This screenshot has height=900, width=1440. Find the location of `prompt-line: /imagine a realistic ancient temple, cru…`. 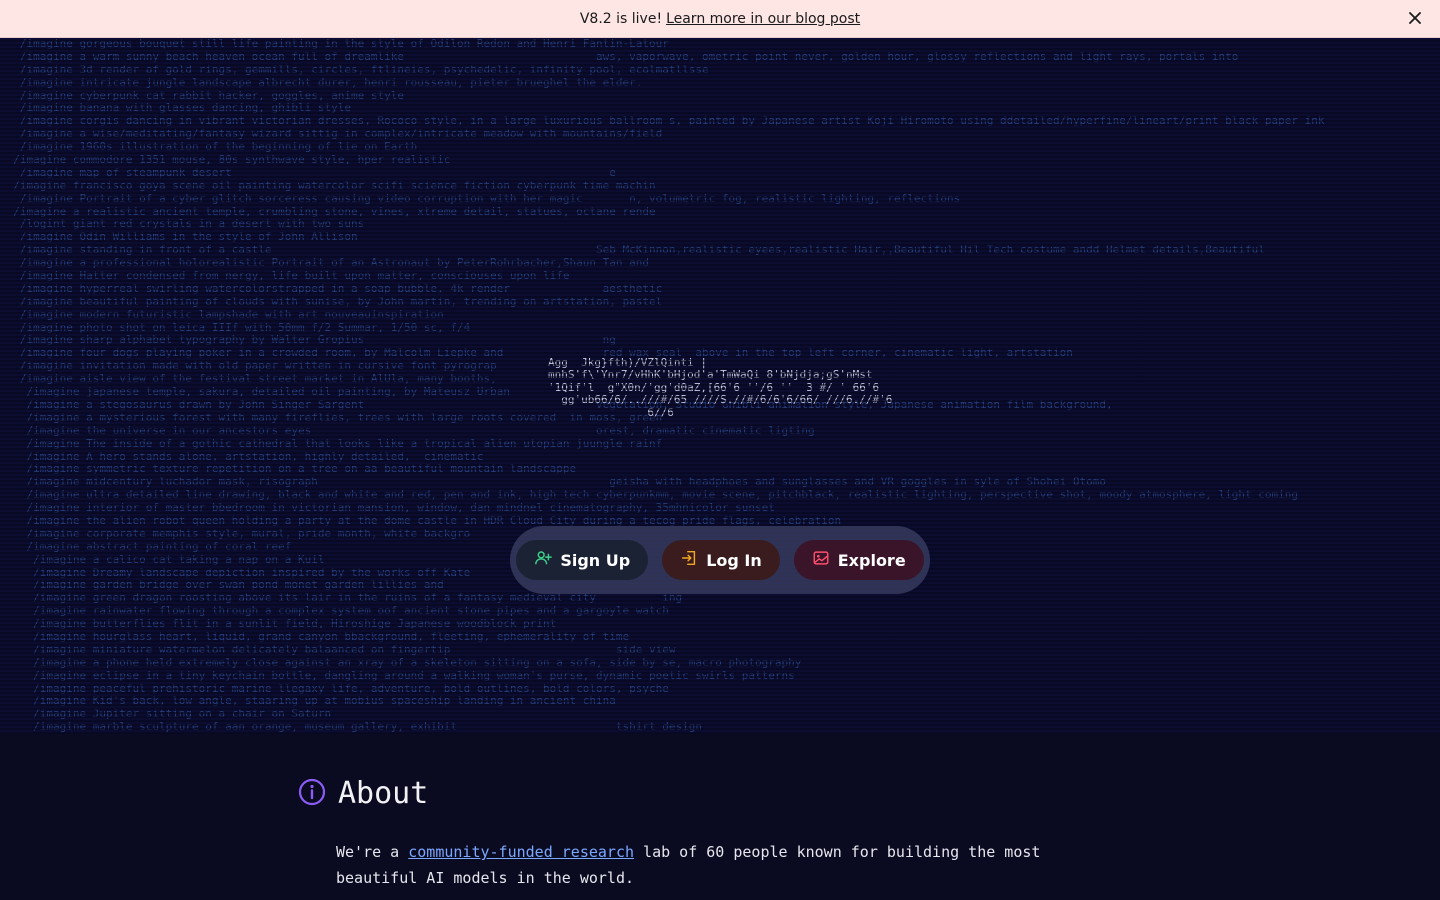

prompt-line: /imagine a realistic ancient temple, cru… is located at coordinates (328, 211).